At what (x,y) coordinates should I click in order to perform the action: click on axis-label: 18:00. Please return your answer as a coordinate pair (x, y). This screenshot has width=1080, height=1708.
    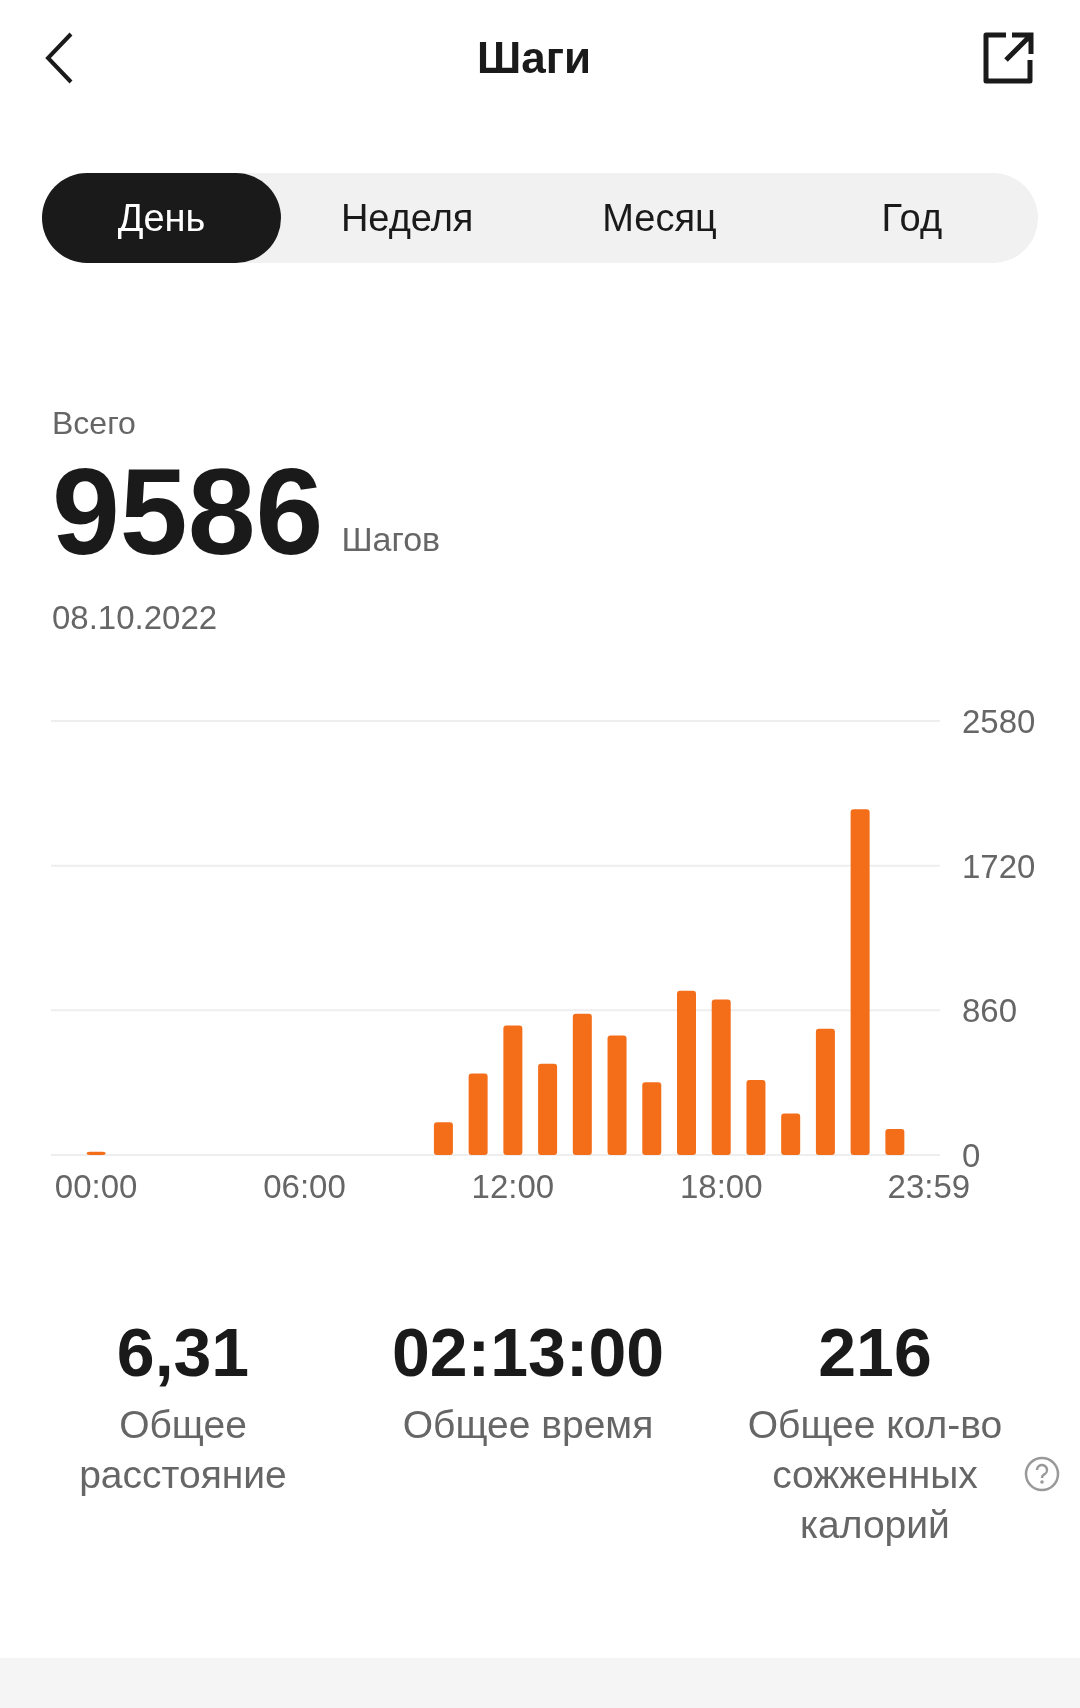
    Looking at the image, I should click on (721, 1186).